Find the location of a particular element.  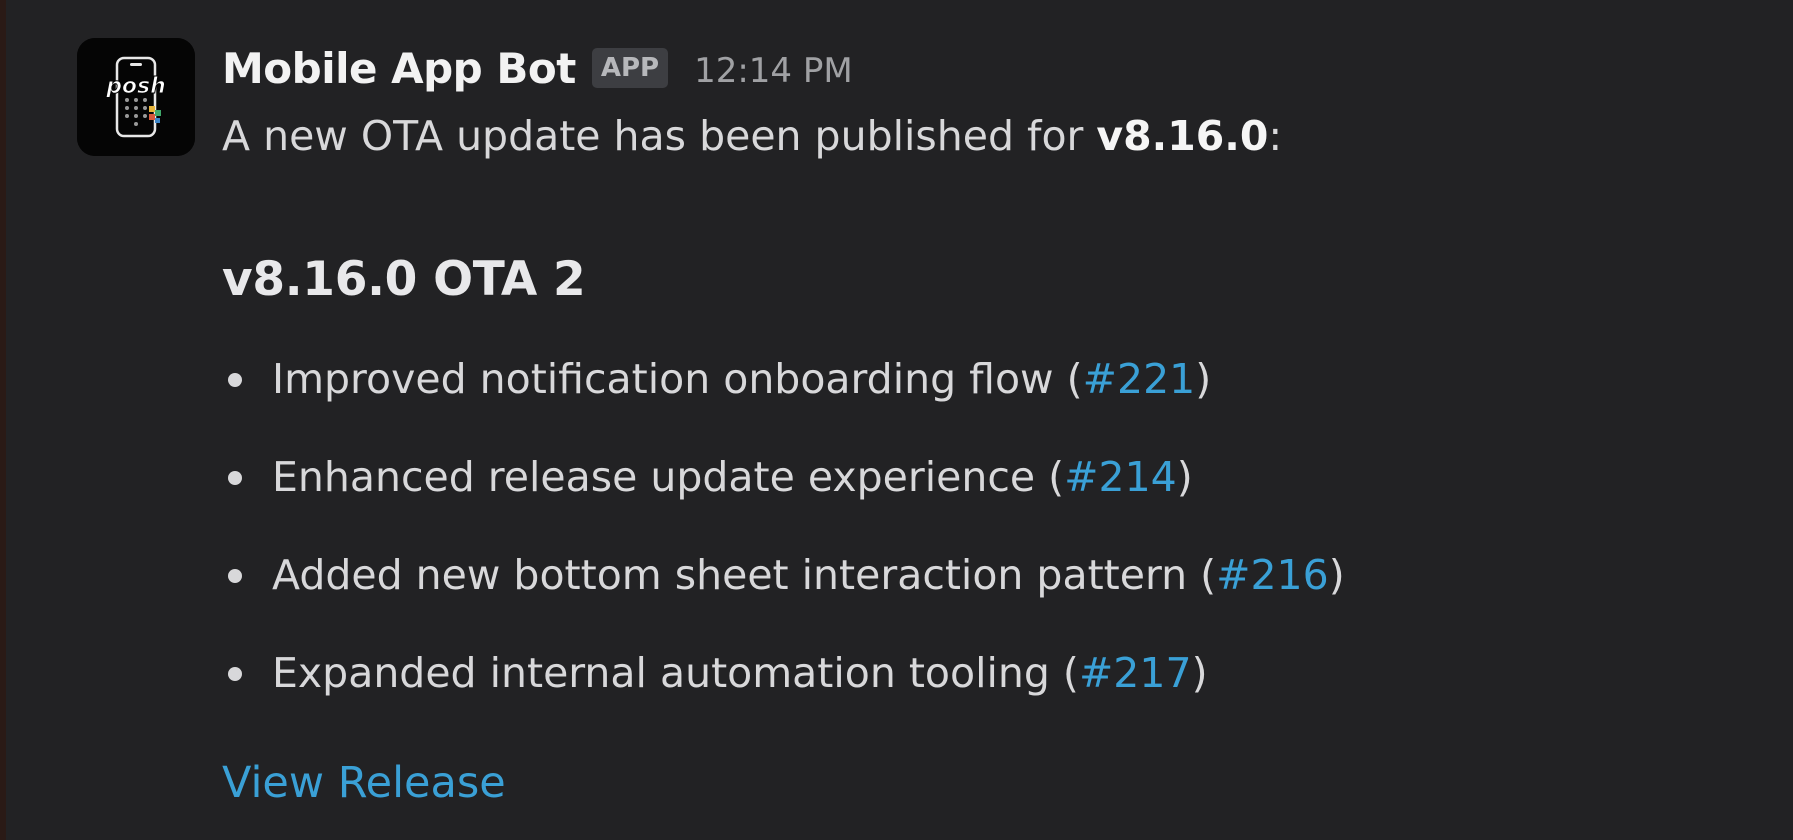

intro-suffix: : is located at coordinates (1275, 136).